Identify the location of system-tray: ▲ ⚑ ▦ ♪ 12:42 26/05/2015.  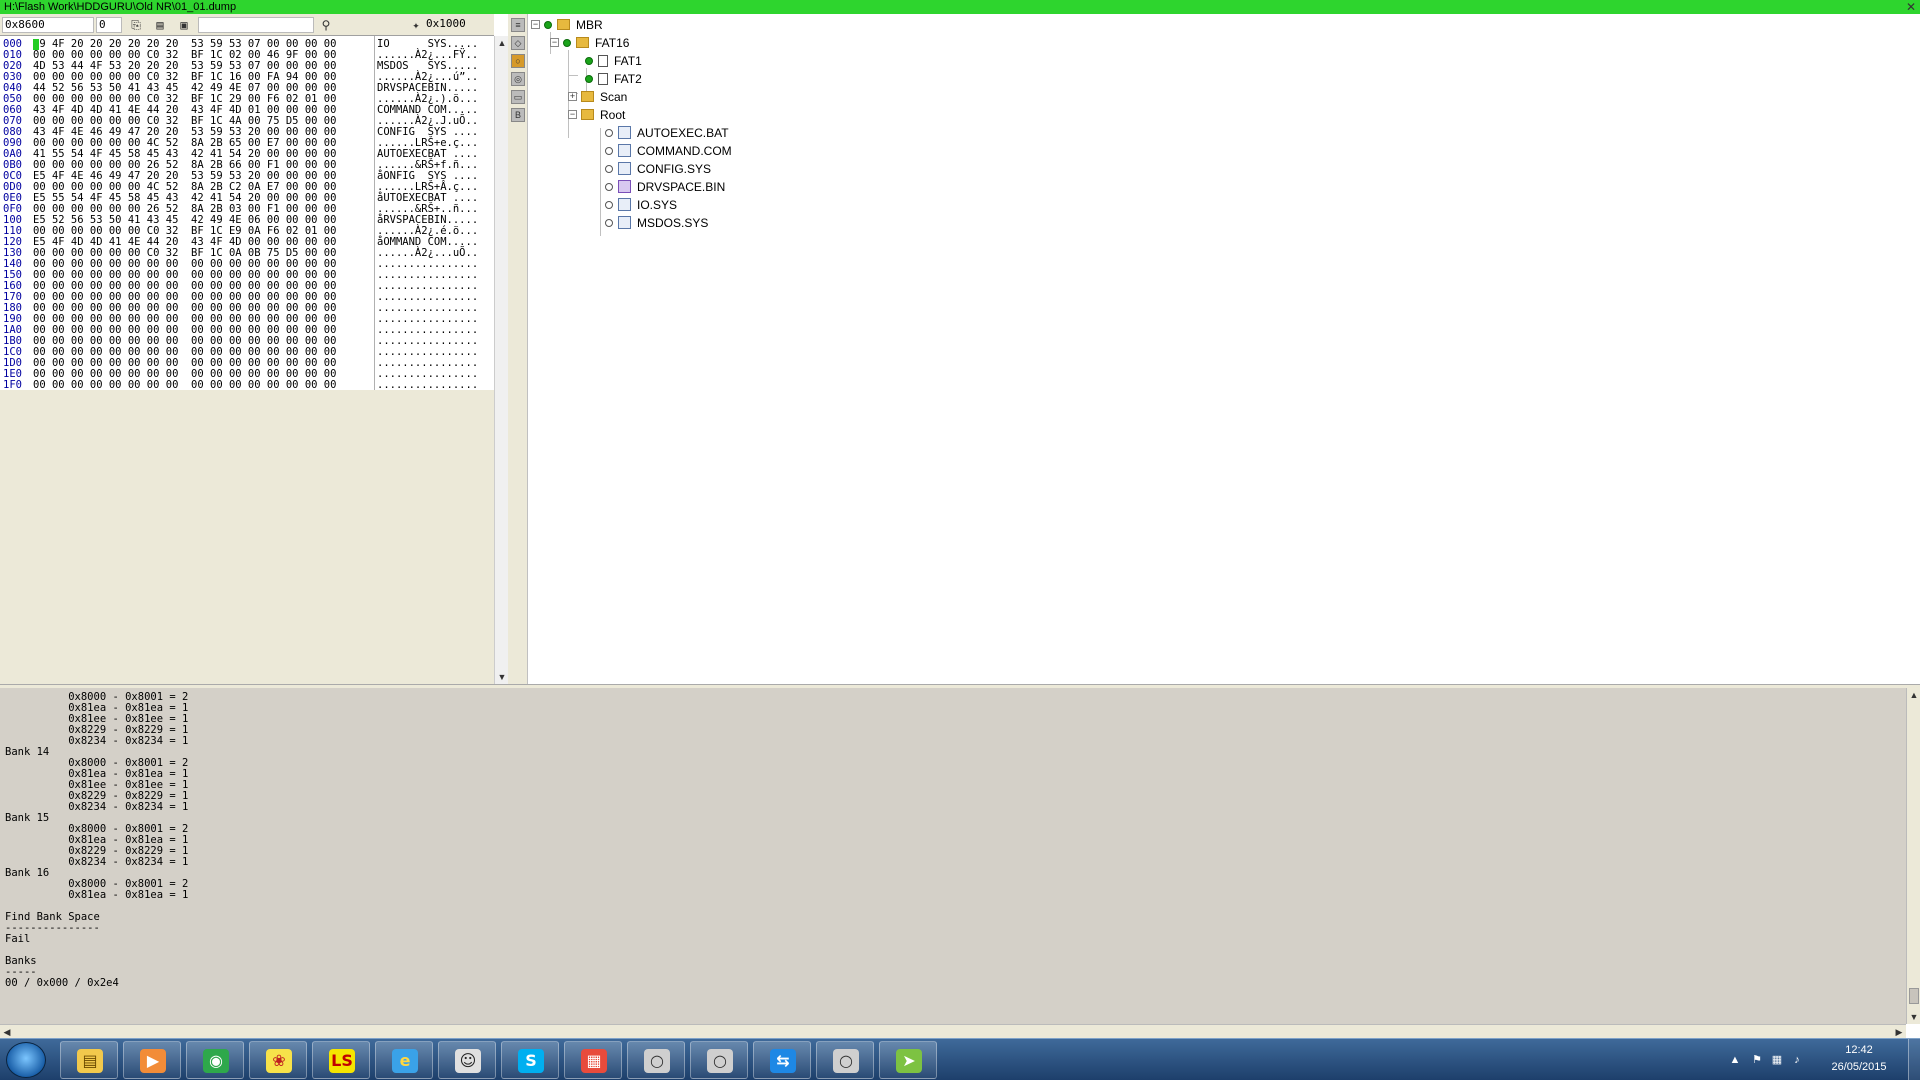
(1820, 1060).